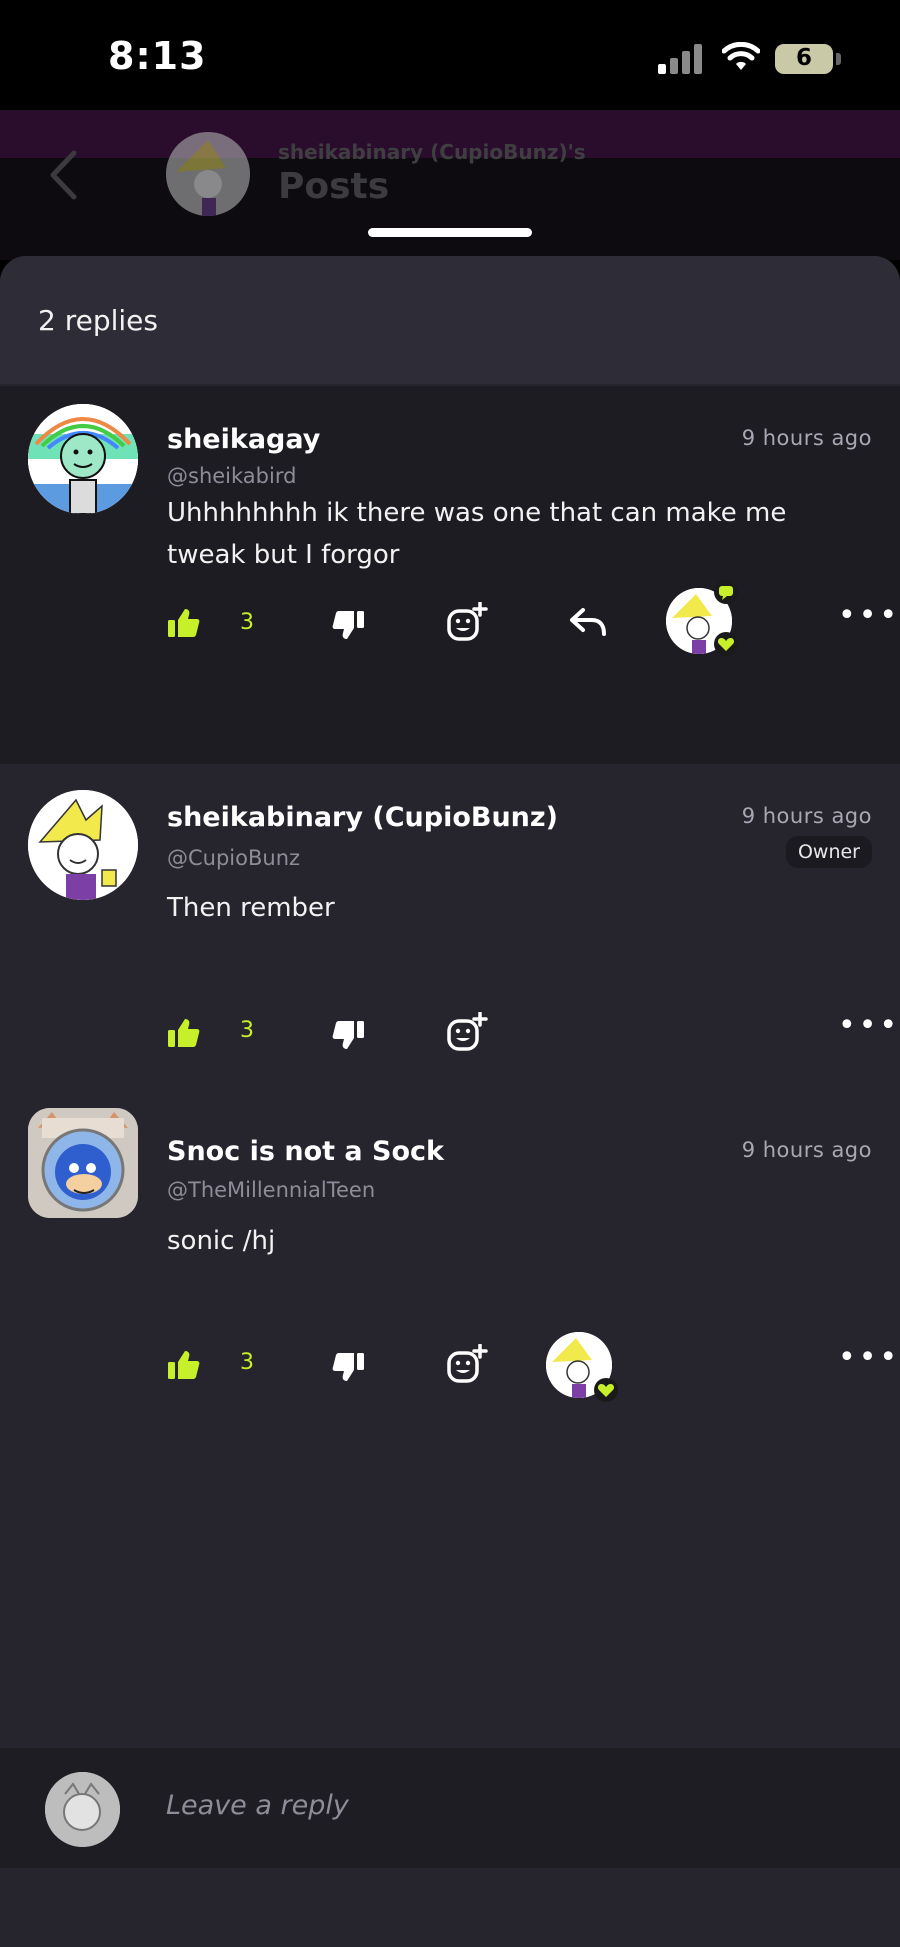 The image size is (900, 1947). What do you see at coordinates (741, 56) in the screenshot?
I see `wifi-icon` at bounding box center [741, 56].